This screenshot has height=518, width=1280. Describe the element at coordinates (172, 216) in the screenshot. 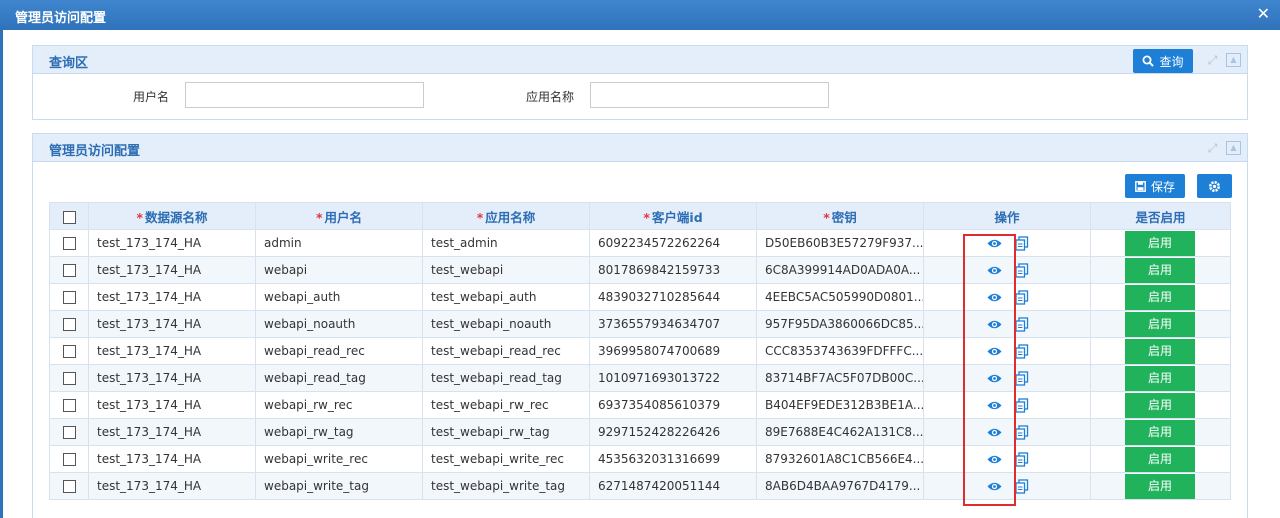

I see `col-header-datasource: * 数据源名称` at that location.